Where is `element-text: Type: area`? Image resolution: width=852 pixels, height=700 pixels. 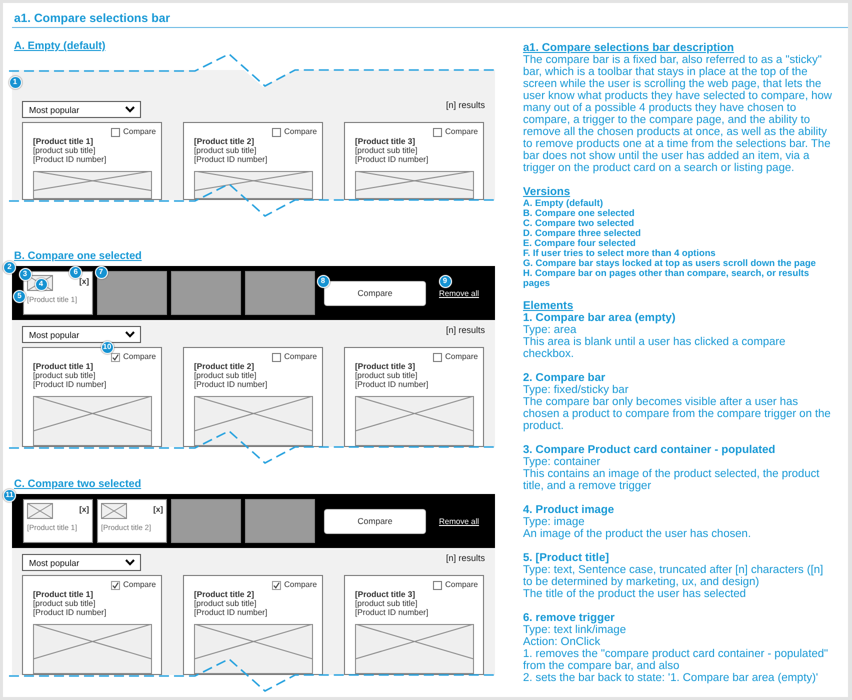 element-text: Type: area is located at coordinates (550, 330).